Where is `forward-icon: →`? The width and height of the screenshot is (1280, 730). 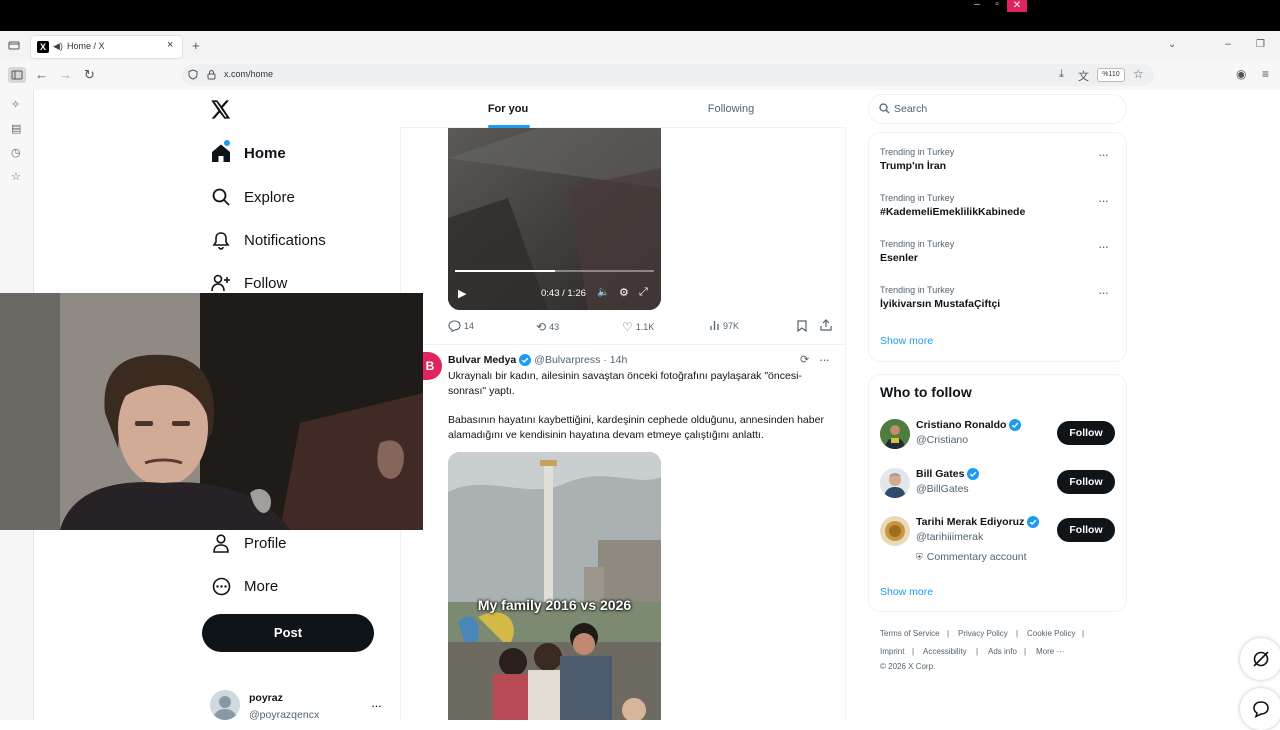 forward-icon: → is located at coordinates (65, 74).